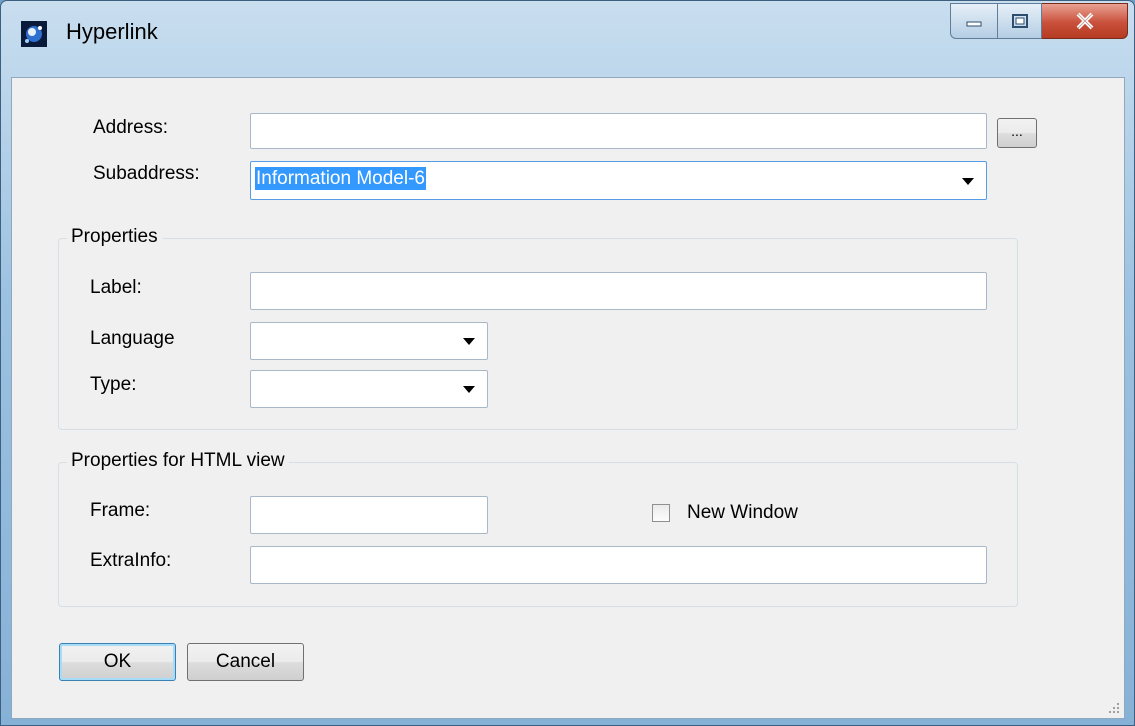  Describe the element at coordinates (618, 565) in the screenshot. I see `extrainfo-input` at that location.